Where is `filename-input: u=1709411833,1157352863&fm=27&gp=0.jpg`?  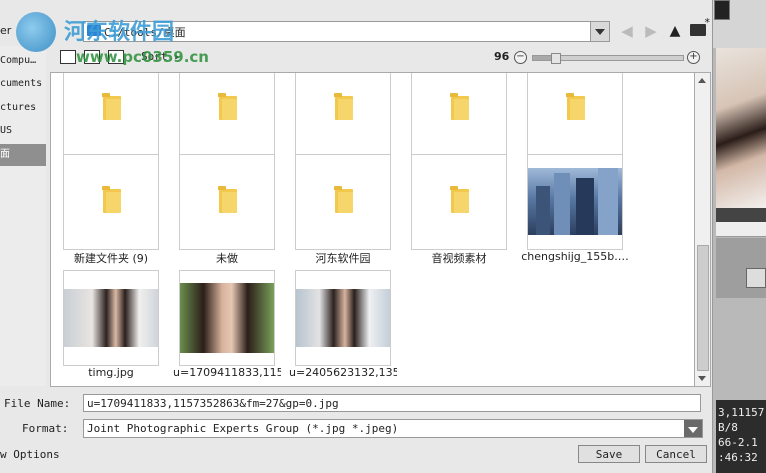 filename-input: u=1709411833,1157352863&fm=27&gp=0.jpg is located at coordinates (392, 403).